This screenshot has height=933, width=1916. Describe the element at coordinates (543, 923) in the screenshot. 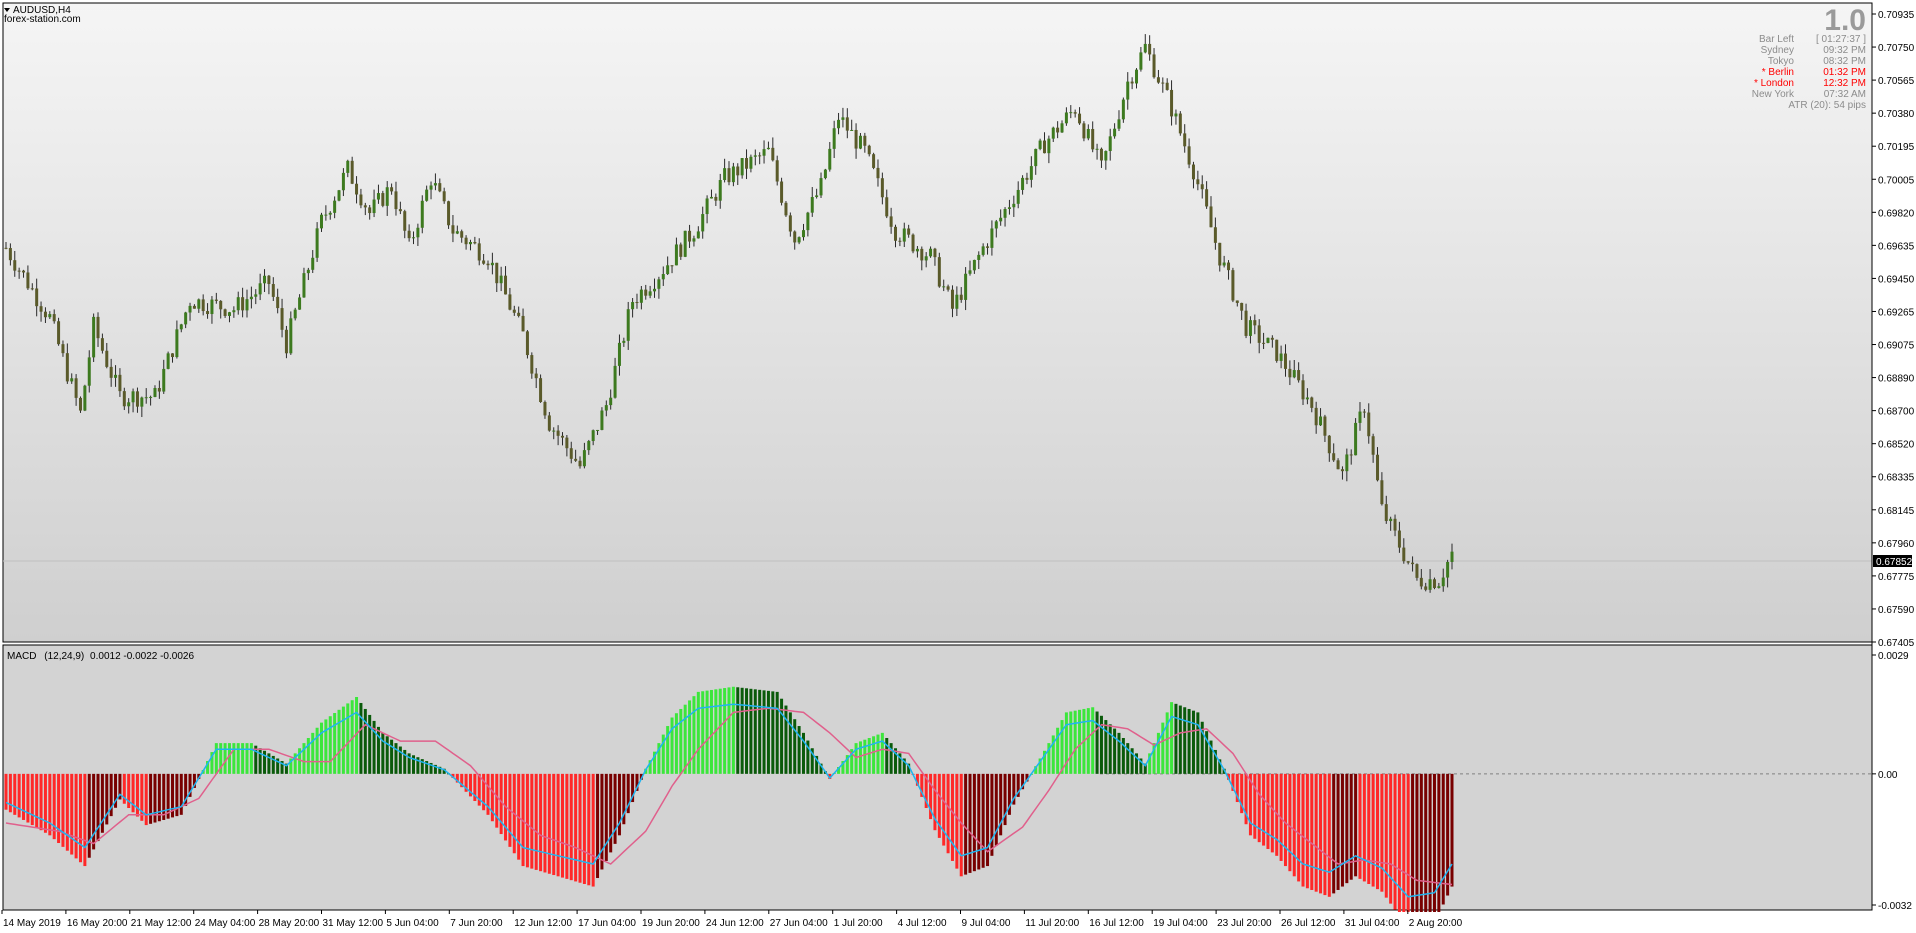

I see `time-tick-label: 12 Jun 12:00` at that location.